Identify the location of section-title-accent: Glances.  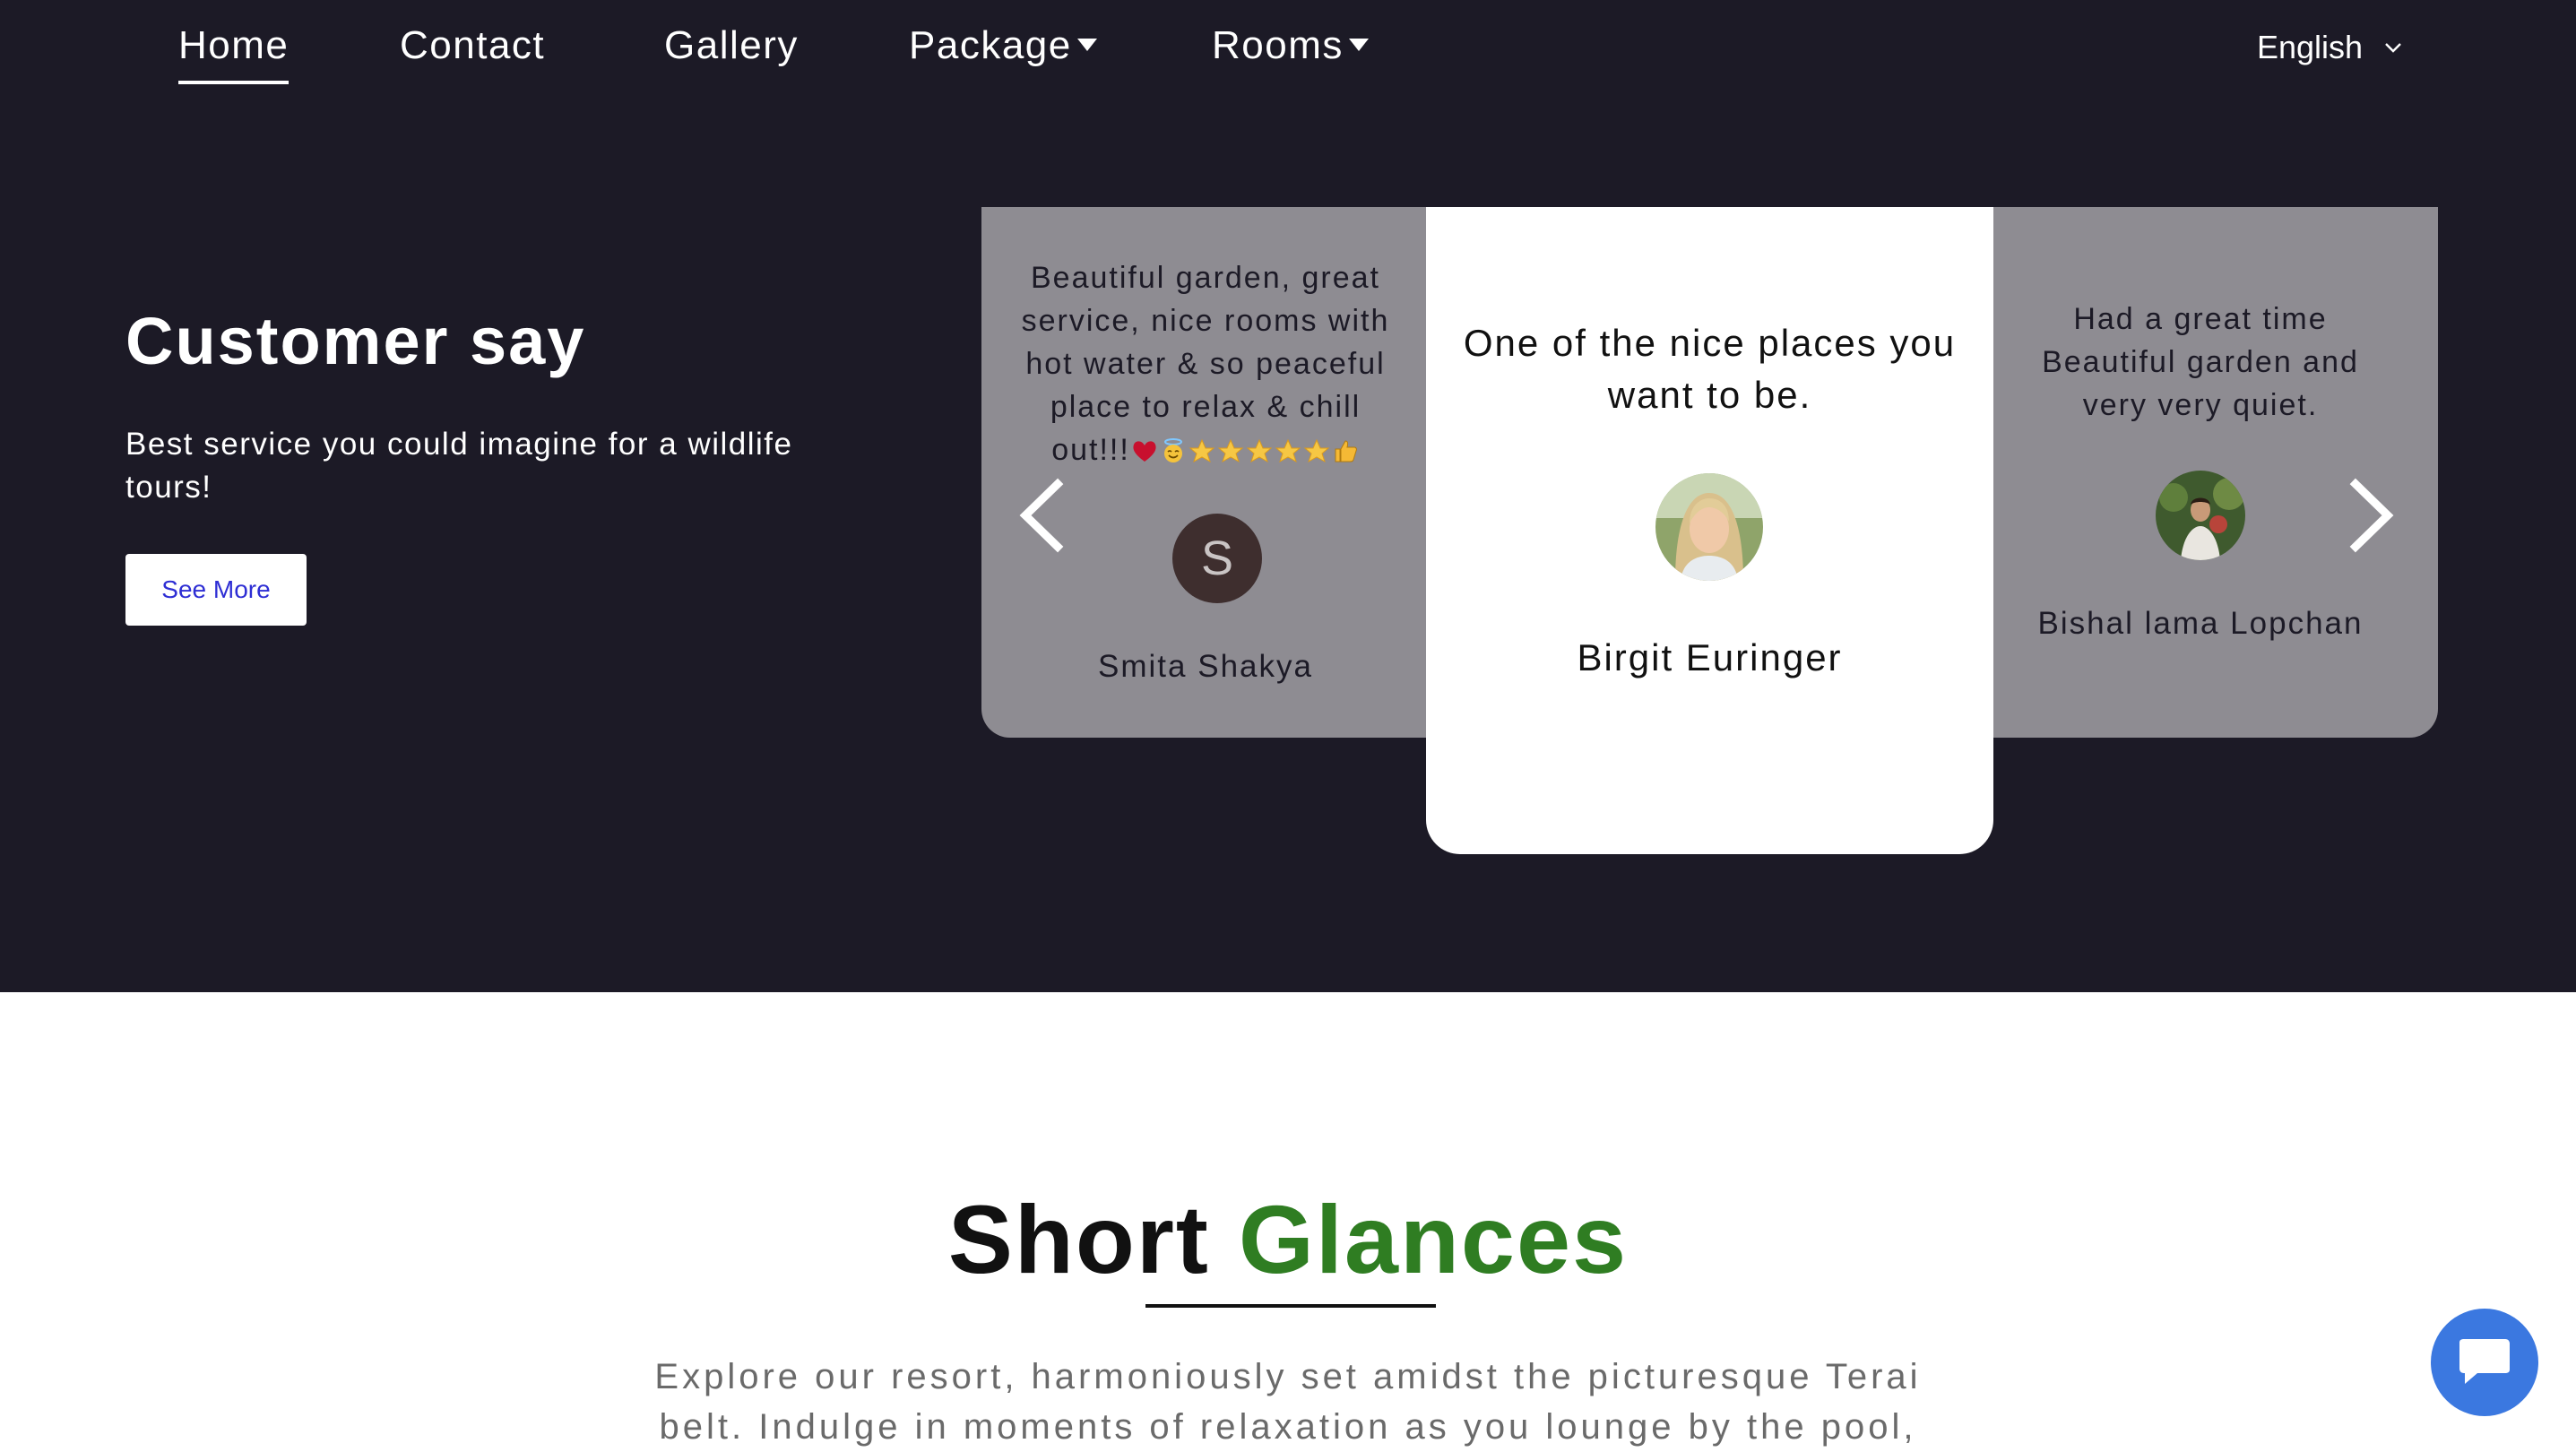
(1433, 1239).